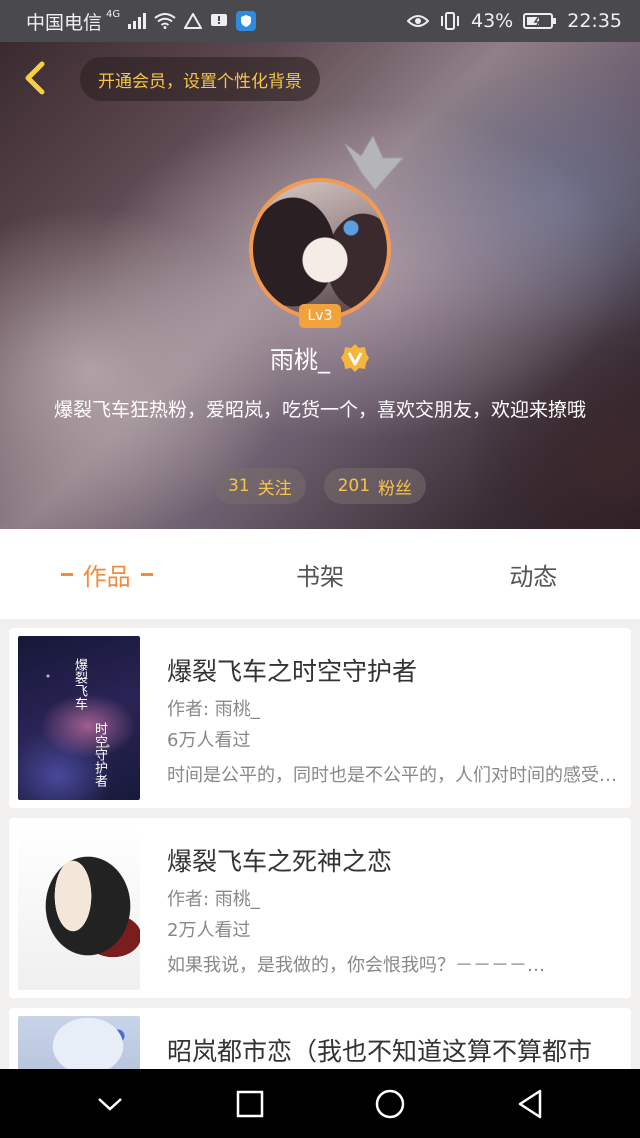 This screenshot has height=1138, width=640. I want to click on following-button: 31 关注, so click(259, 486).